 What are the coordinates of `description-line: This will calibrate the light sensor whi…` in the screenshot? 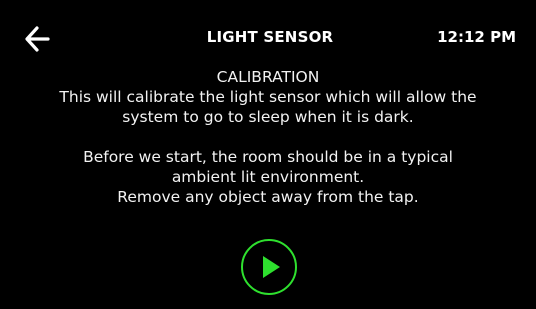 It's located at (268, 97).